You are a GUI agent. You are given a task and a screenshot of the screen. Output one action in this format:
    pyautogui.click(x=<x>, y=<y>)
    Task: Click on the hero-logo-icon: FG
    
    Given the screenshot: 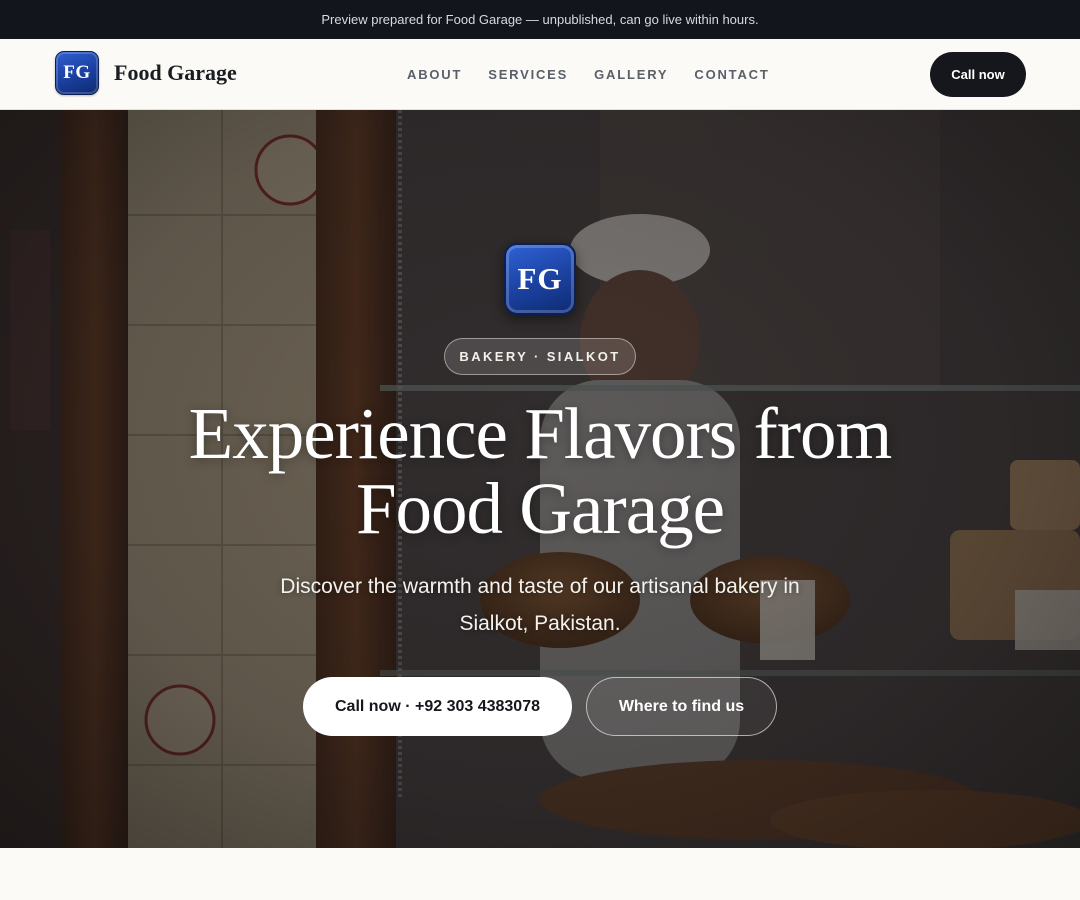 What is the action you would take?
    pyautogui.click(x=540, y=279)
    